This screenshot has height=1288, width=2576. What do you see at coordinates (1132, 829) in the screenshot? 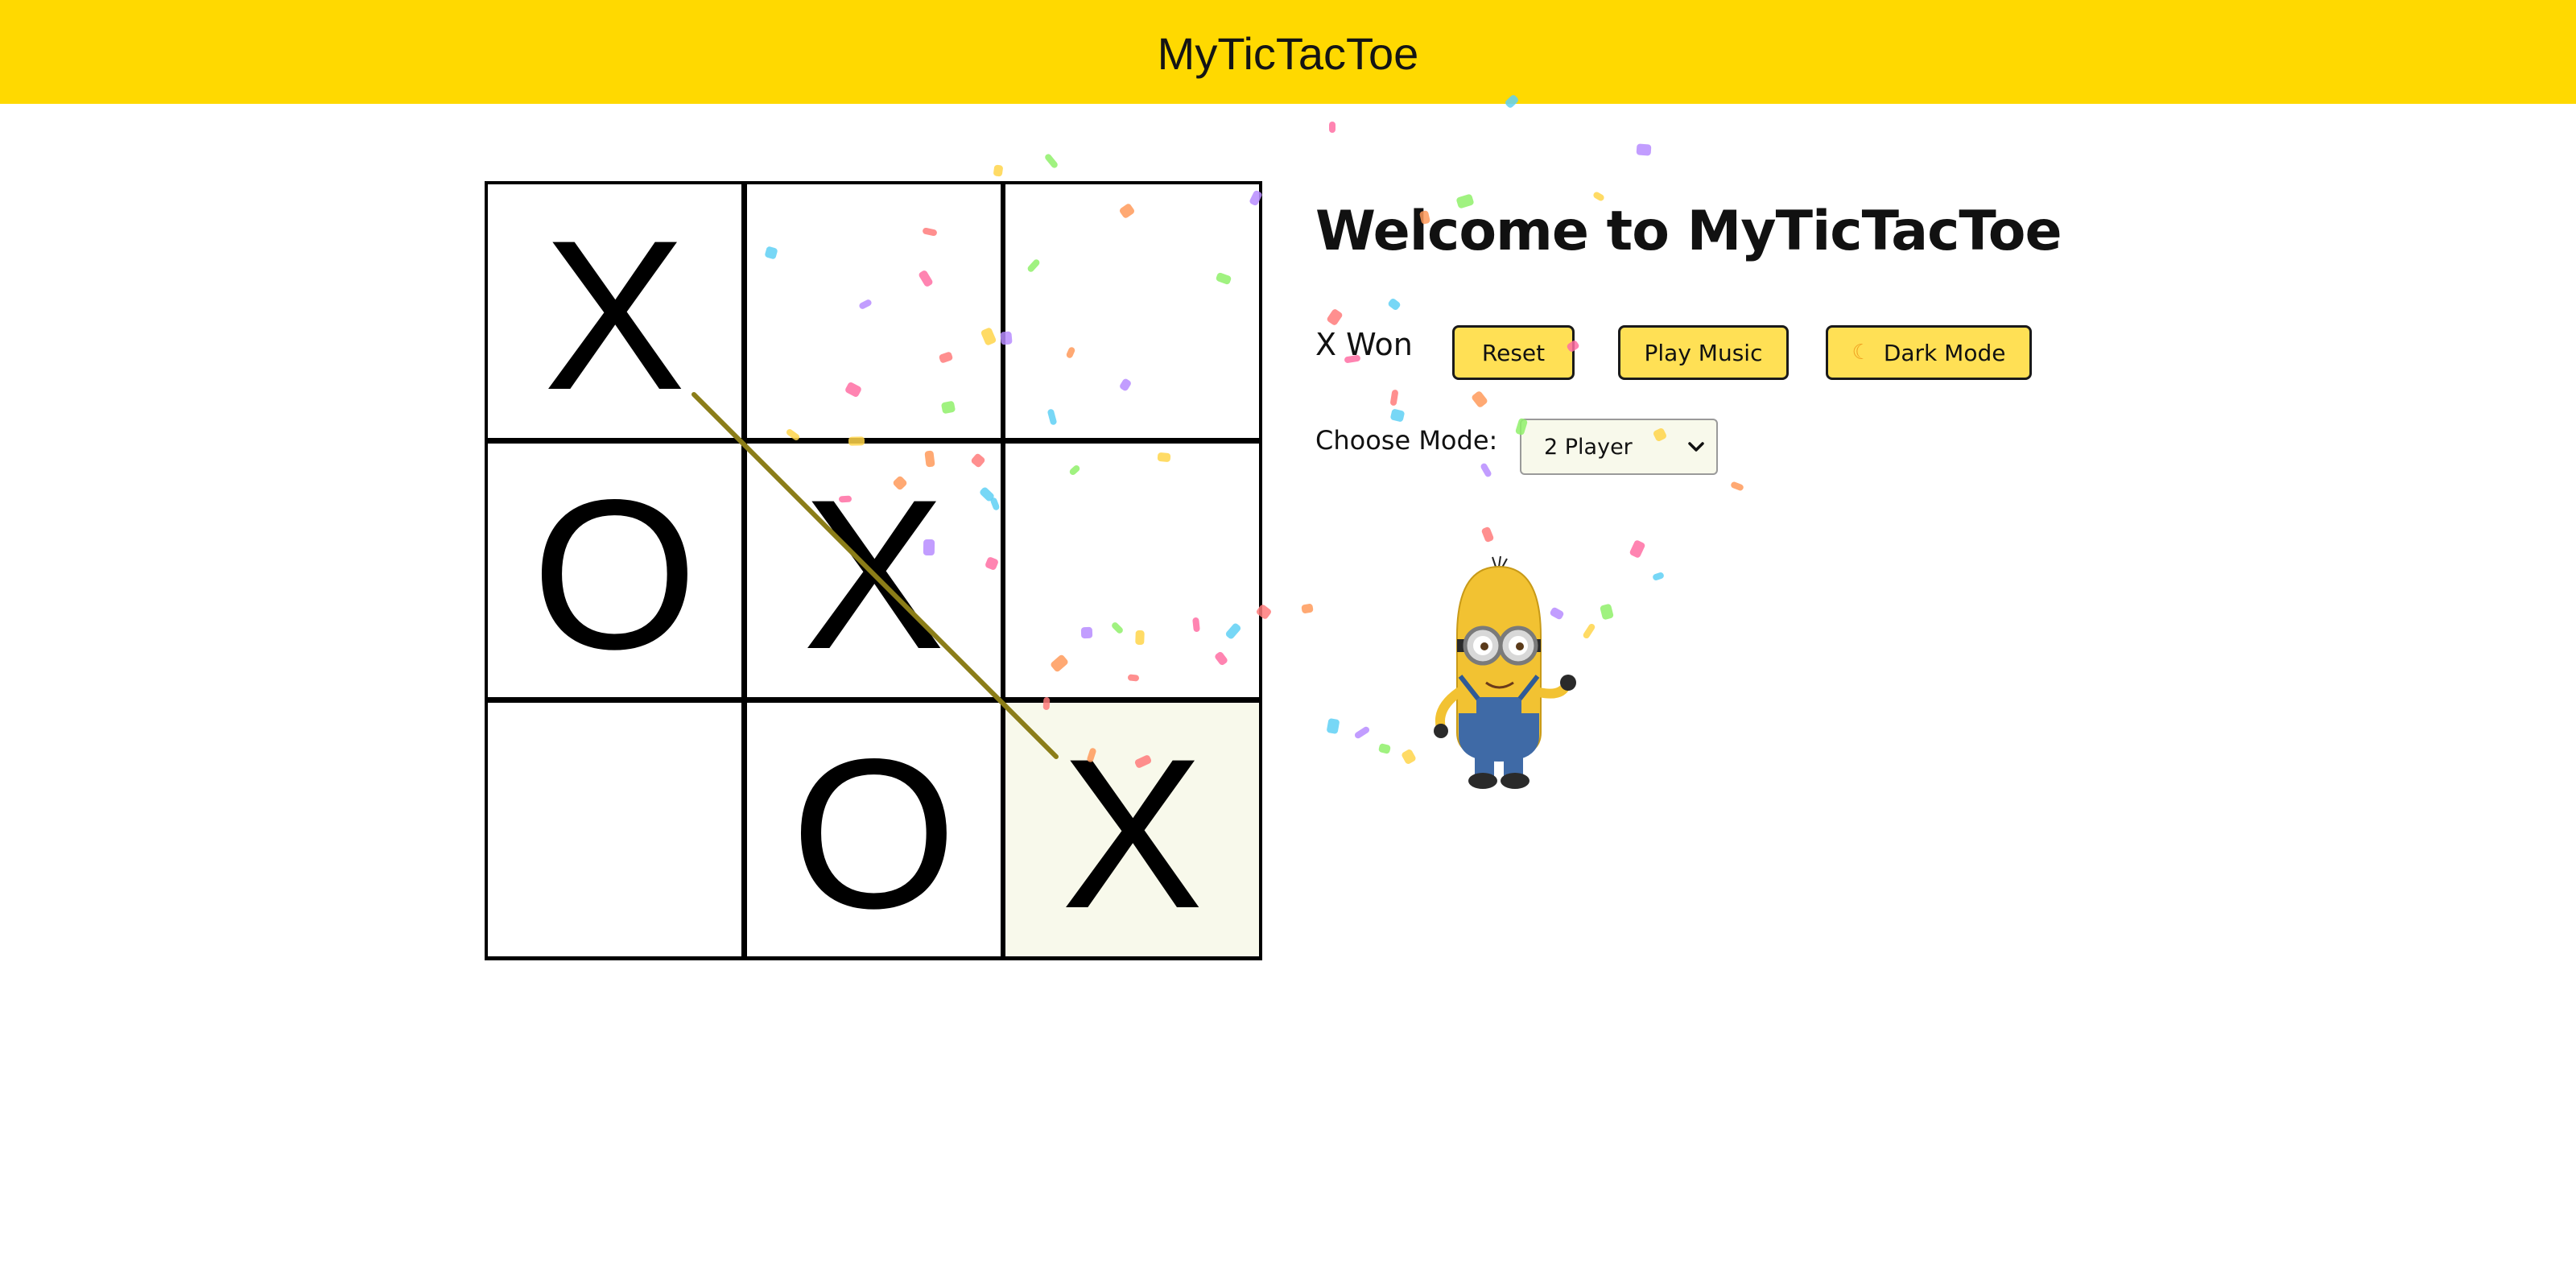
I see `board-cell-9: X` at bounding box center [1132, 829].